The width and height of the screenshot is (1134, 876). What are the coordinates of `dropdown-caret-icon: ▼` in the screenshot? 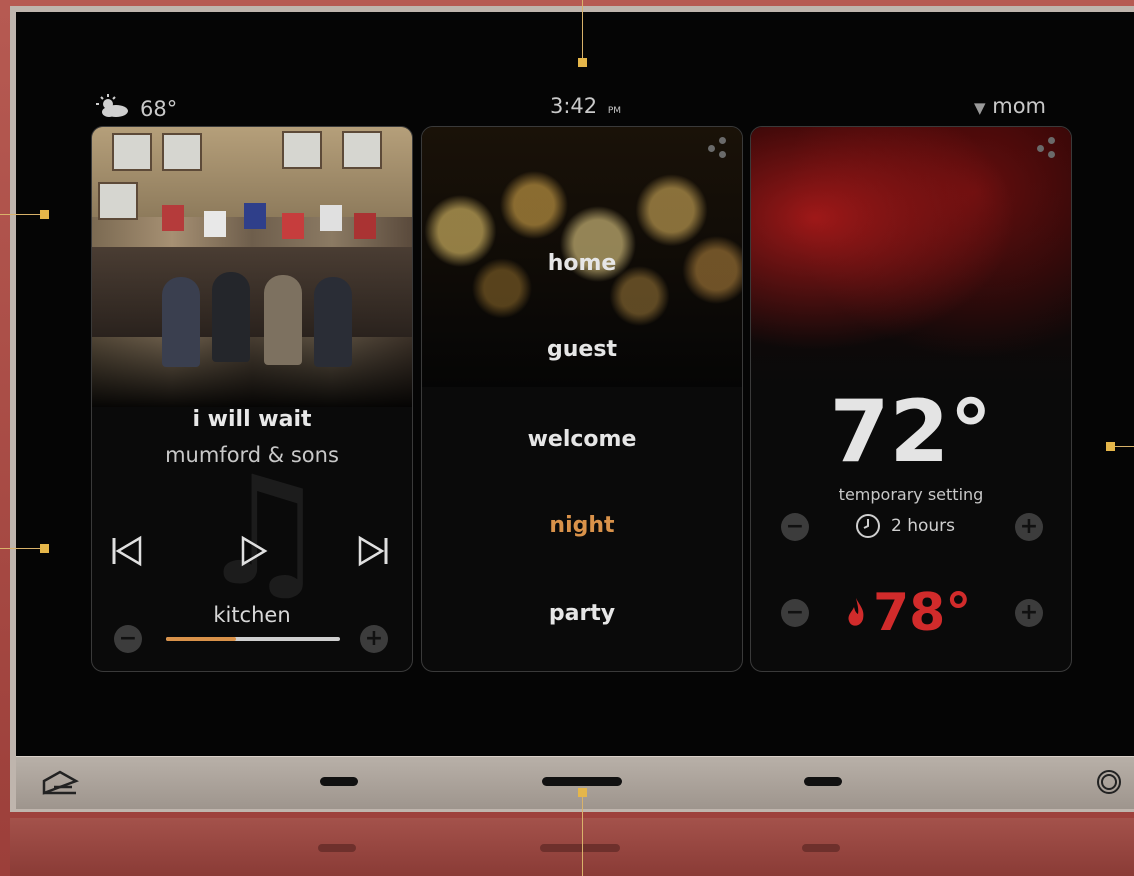 It's located at (980, 108).